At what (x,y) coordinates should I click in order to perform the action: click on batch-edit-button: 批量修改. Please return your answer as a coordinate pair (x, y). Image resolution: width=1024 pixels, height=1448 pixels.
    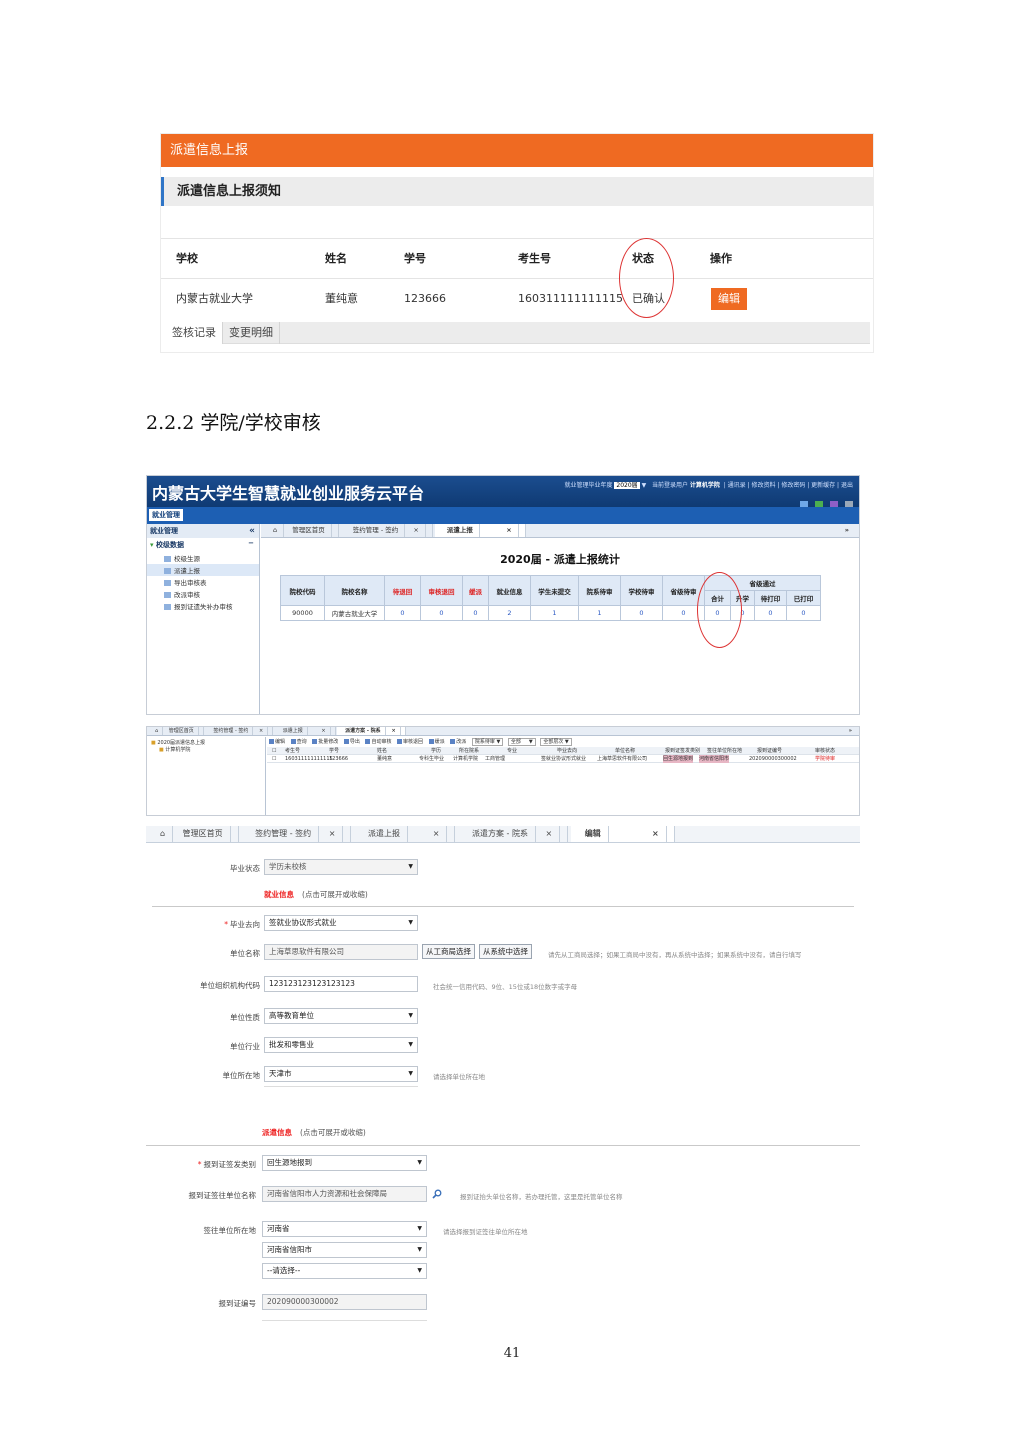
    Looking at the image, I should click on (325, 742).